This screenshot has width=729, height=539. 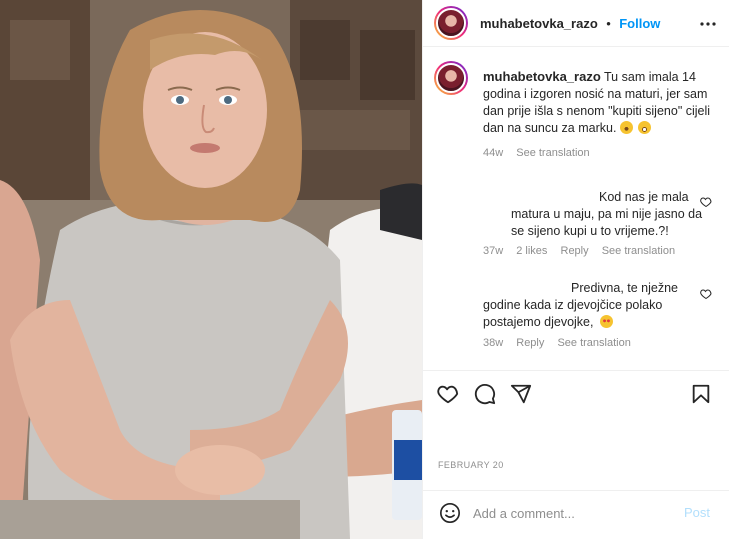 What do you see at coordinates (708, 24) in the screenshot?
I see `more-icon` at bounding box center [708, 24].